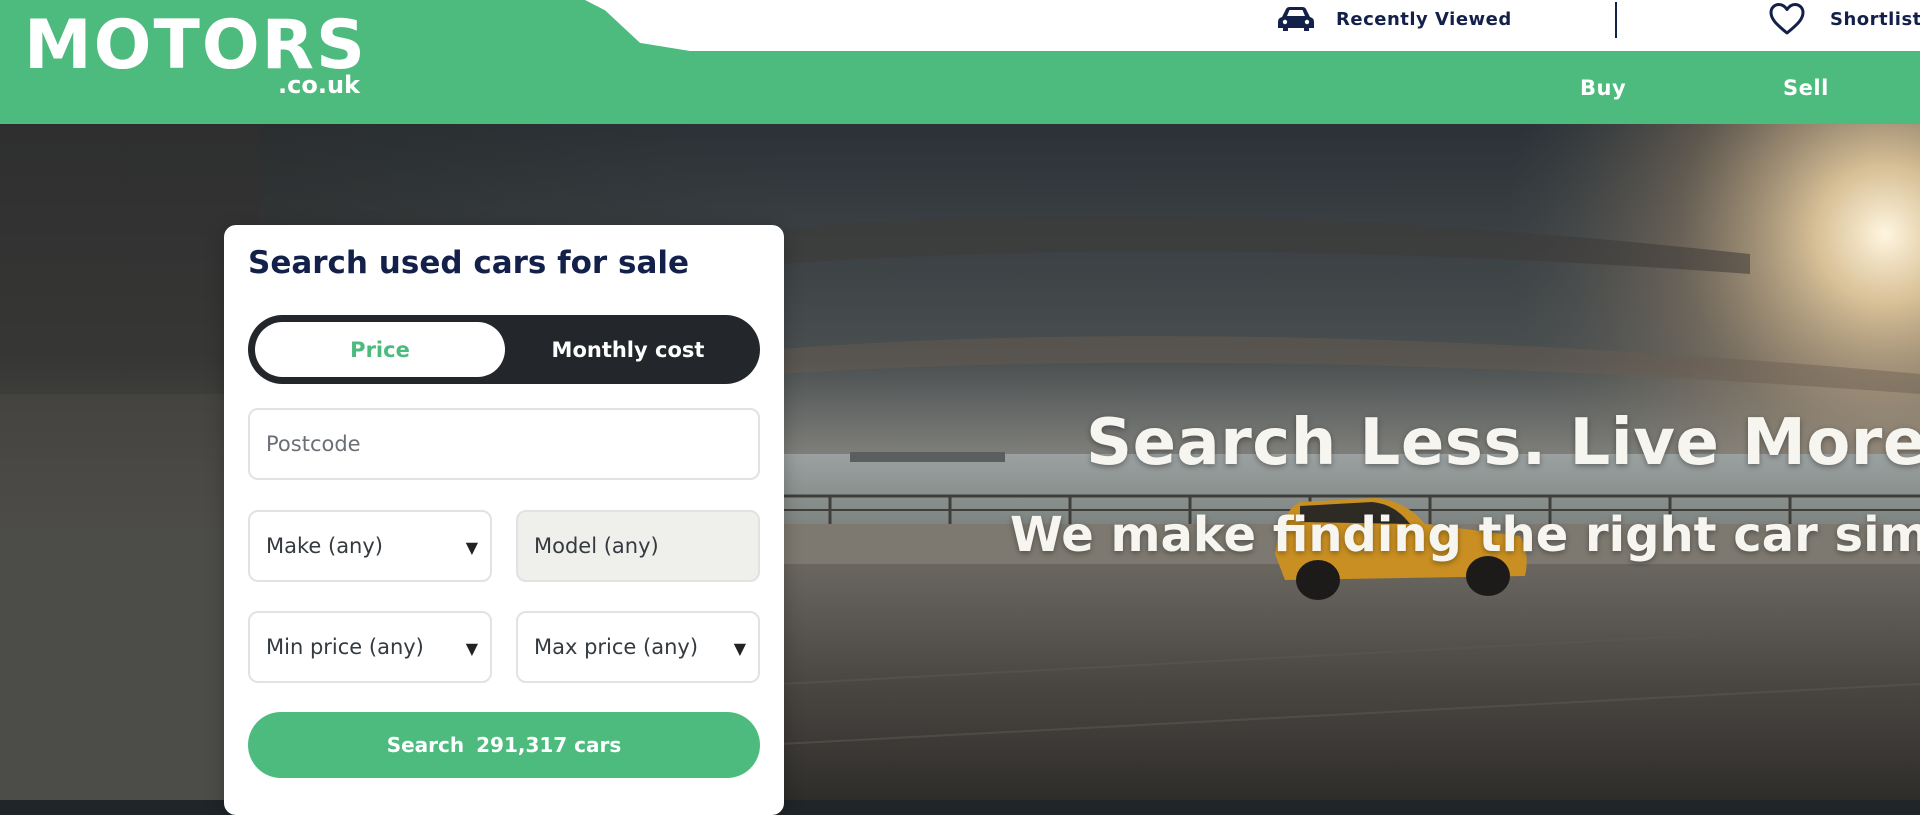  I want to click on postcode-input: Postcode, so click(504, 444).